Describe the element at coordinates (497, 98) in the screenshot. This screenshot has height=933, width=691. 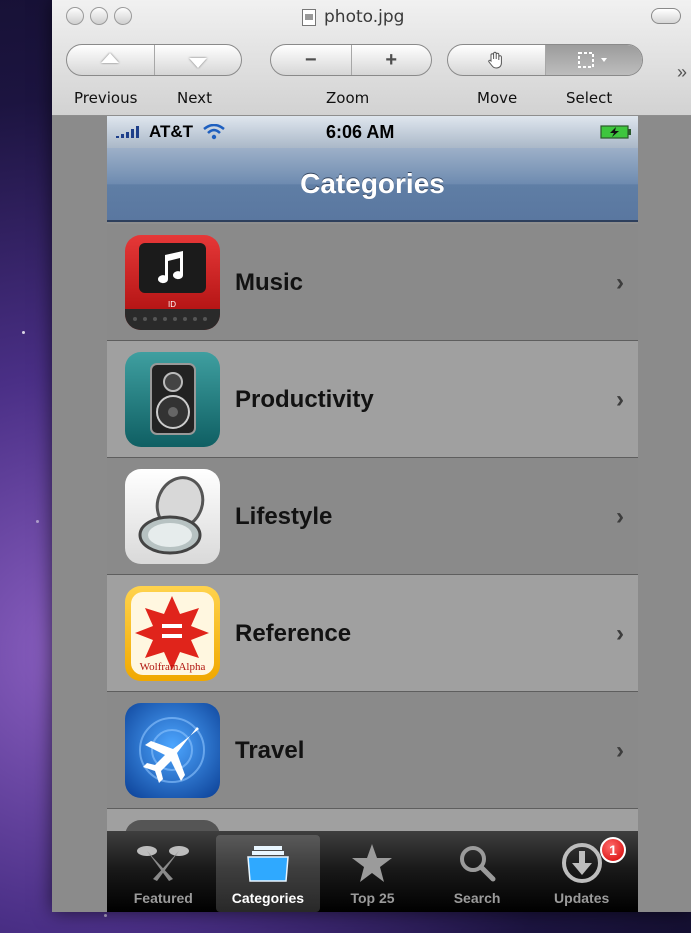
I see `move-label: Move` at that location.